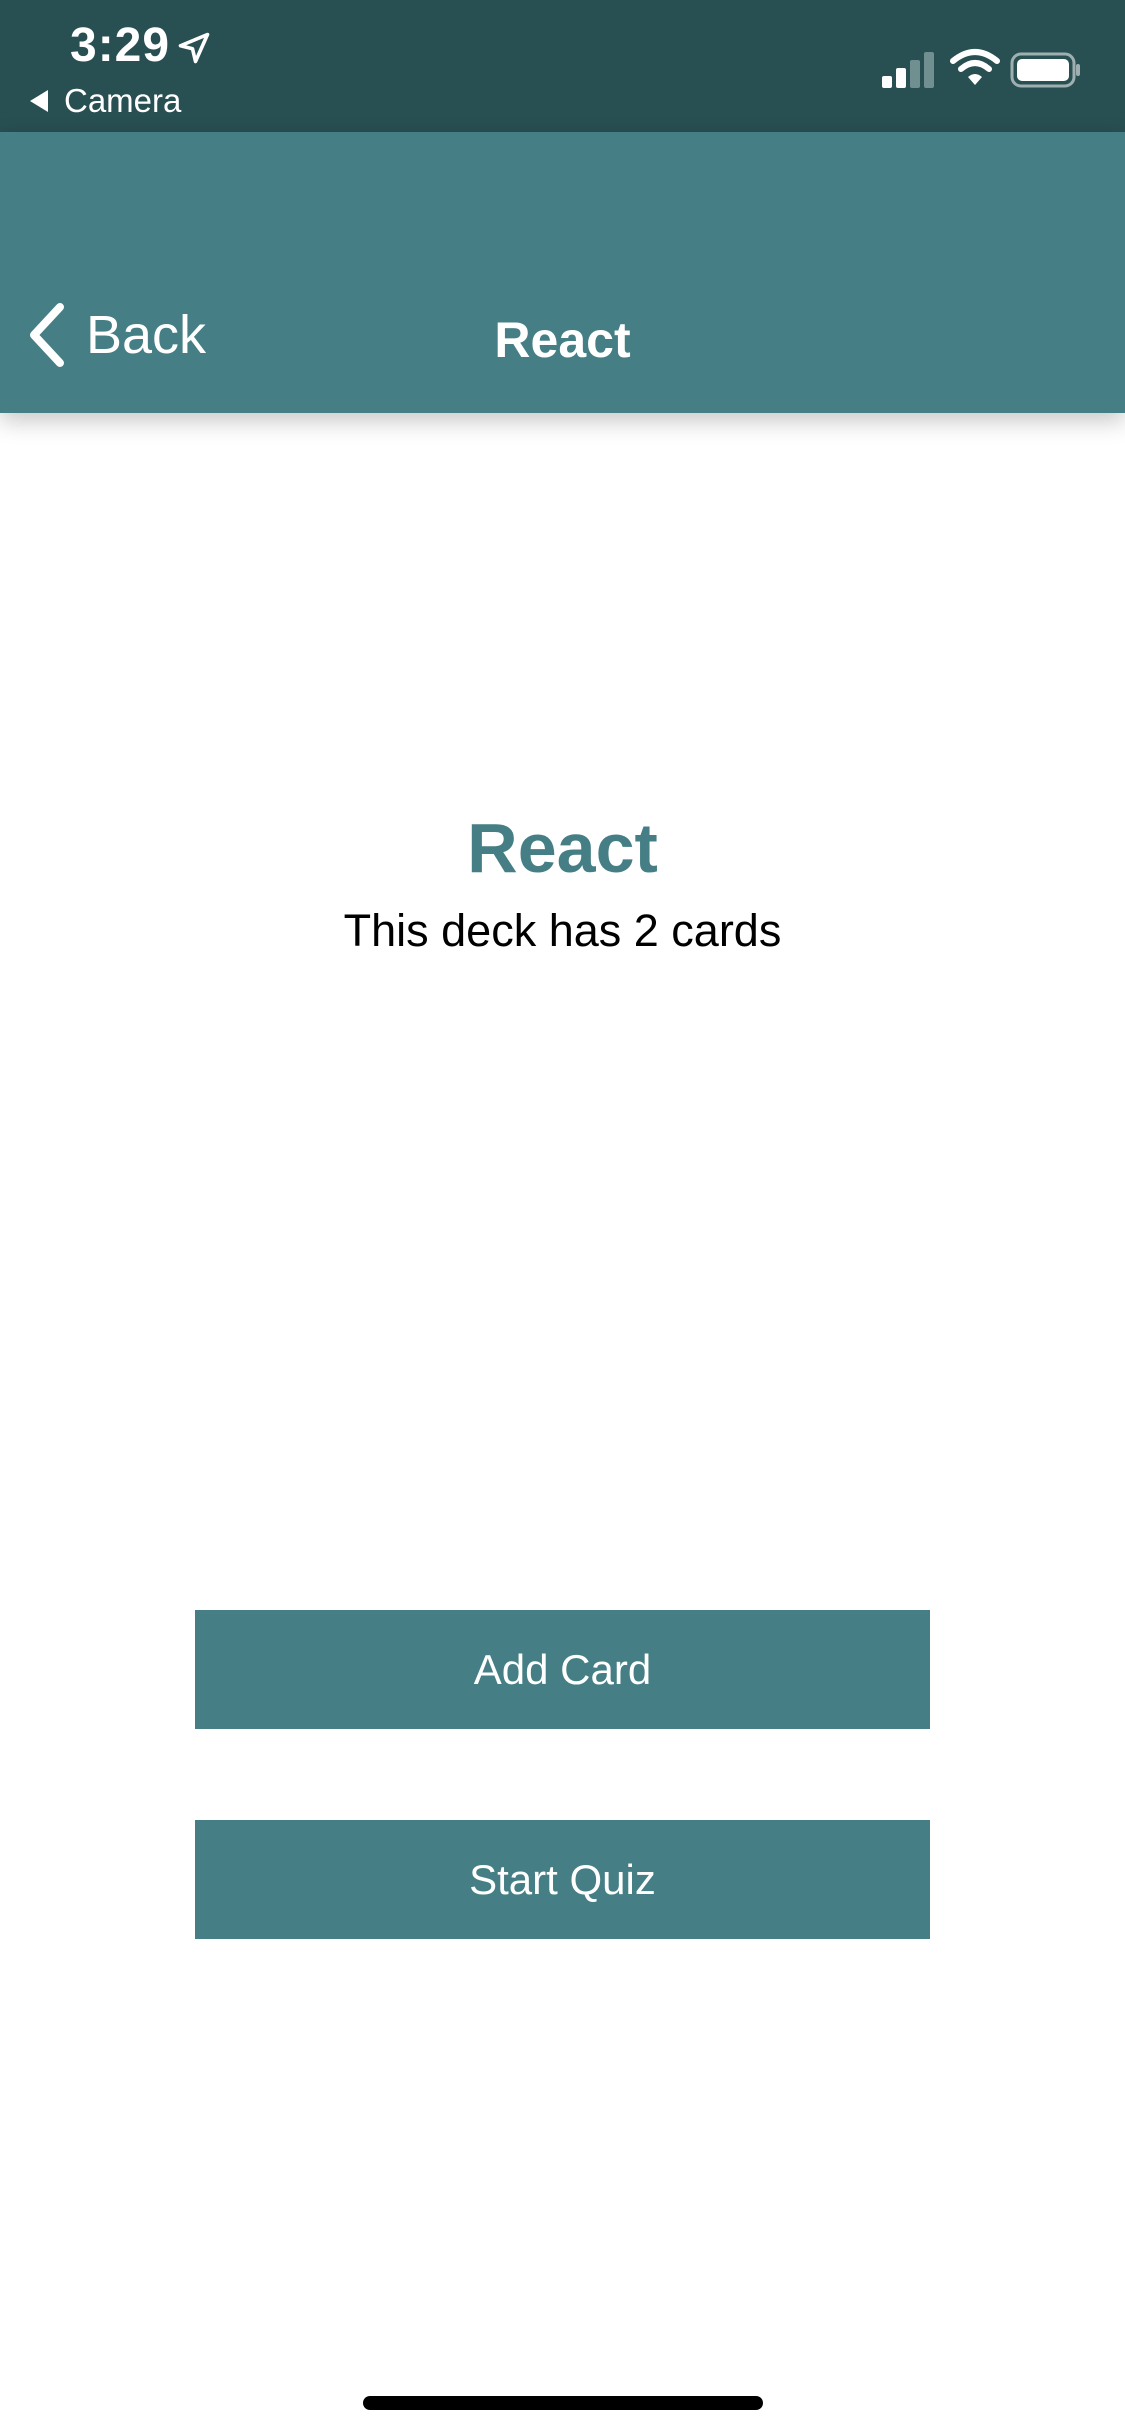 This screenshot has height=2436, width=1125. What do you see at coordinates (562, 1669) in the screenshot?
I see `add-card-button: Add Card` at bounding box center [562, 1669].